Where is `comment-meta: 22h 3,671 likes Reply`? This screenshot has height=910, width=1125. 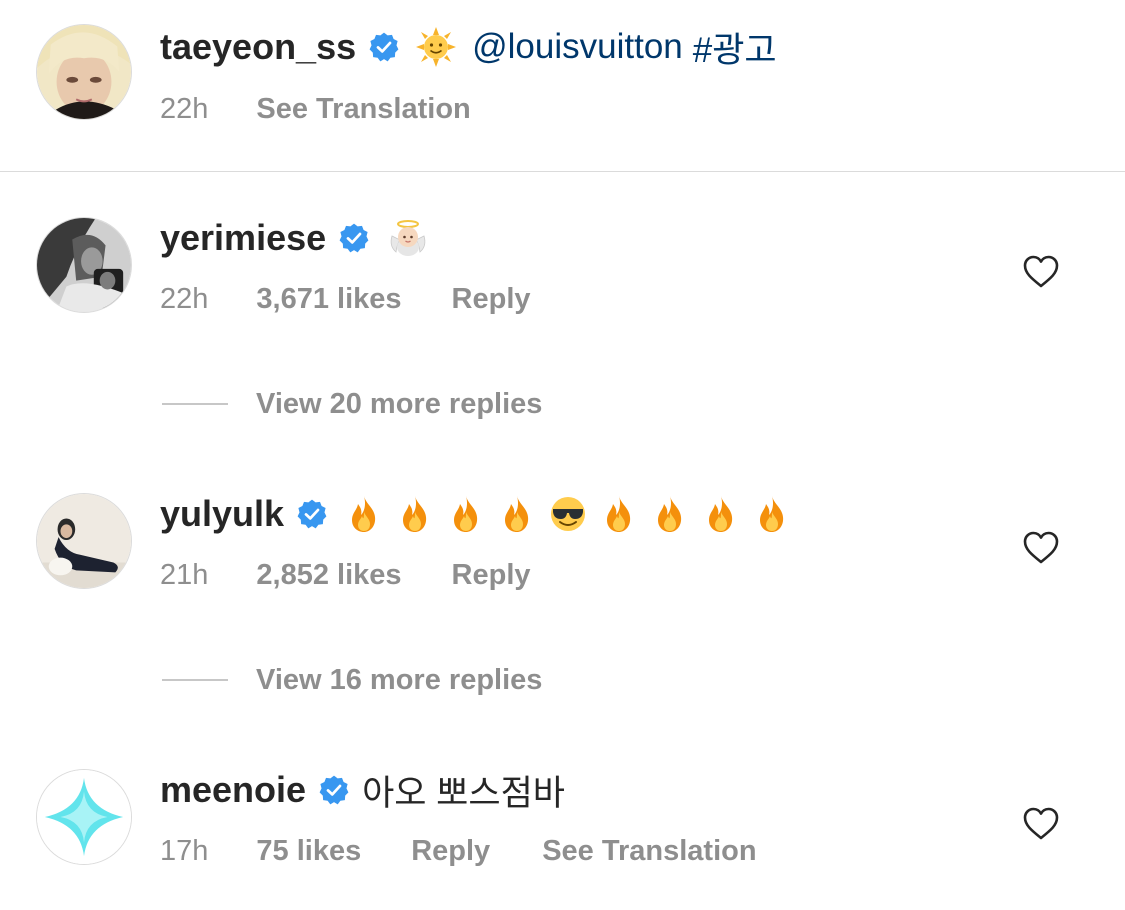 comment-meta: 22h 3,671 likes Reply is located at coordinates (345, 299).